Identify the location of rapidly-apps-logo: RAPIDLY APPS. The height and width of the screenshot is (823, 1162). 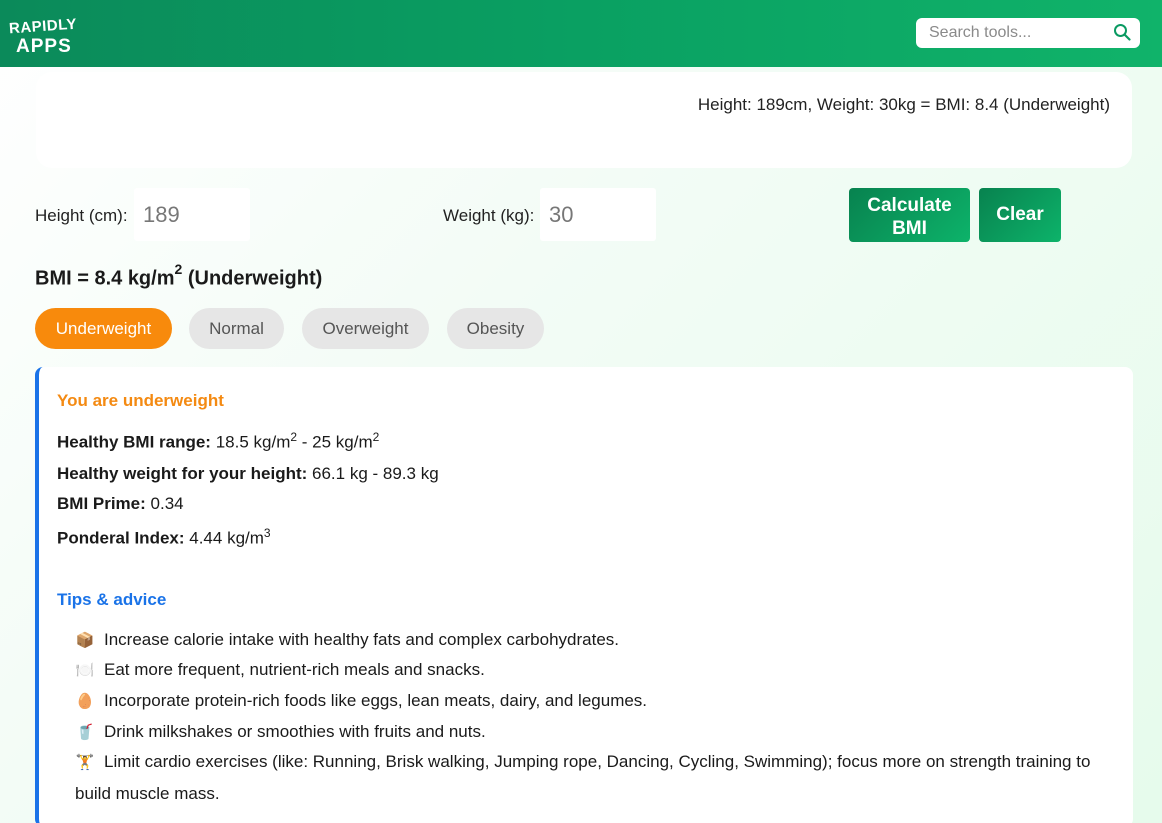
(48, 37).